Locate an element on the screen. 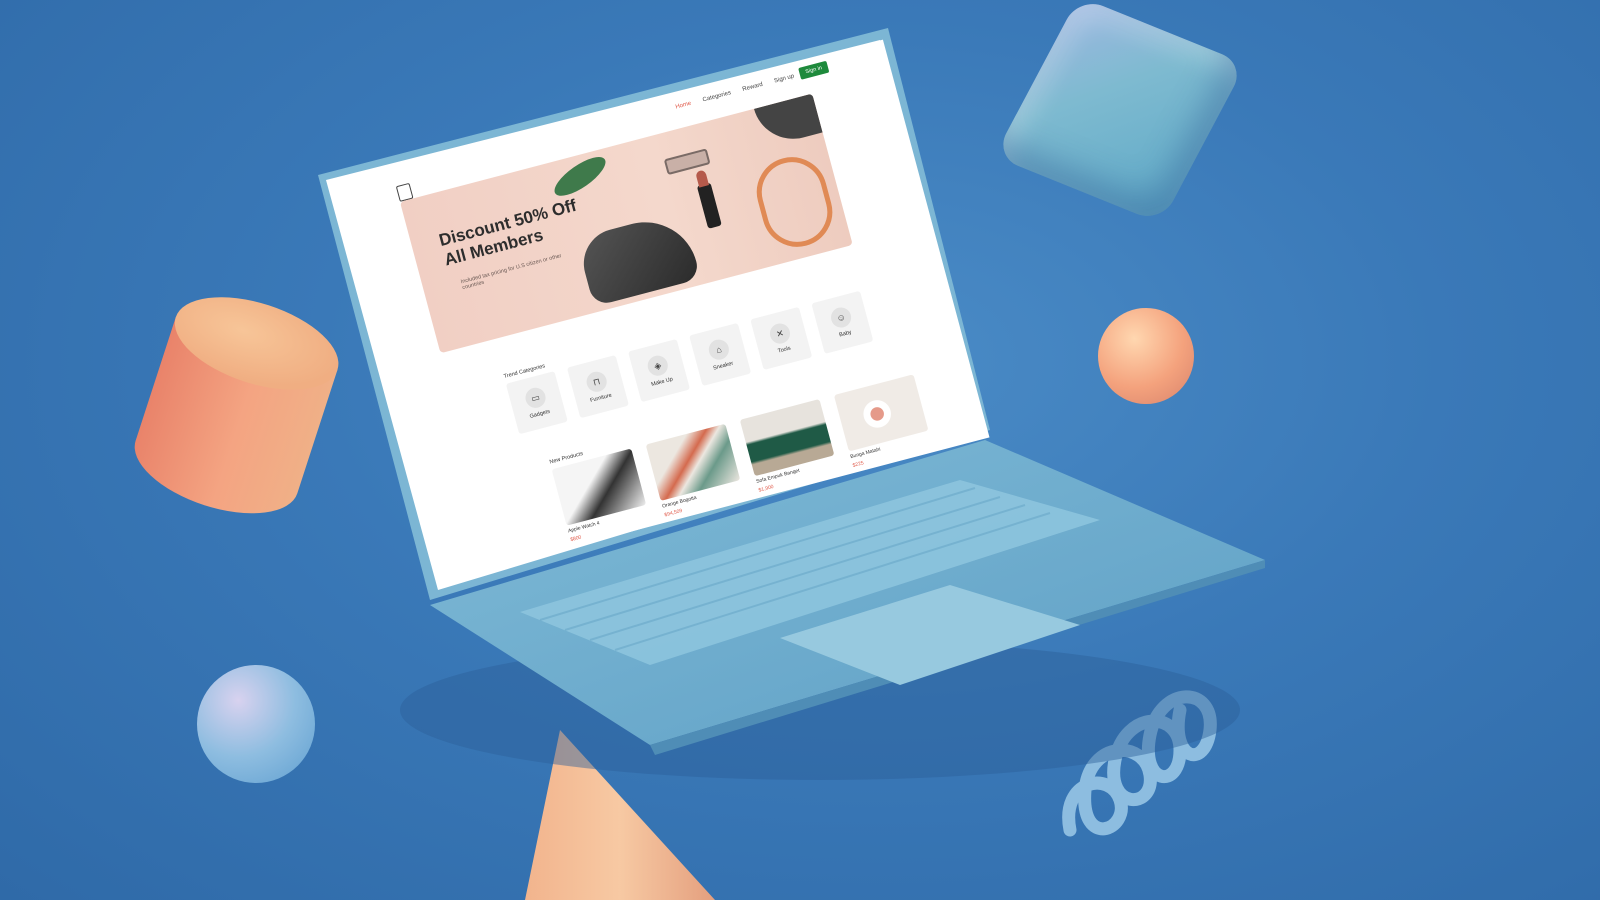 The height and width of the screenshot is (900, 1600). lipstick-image is located at coordinates (709, 205).